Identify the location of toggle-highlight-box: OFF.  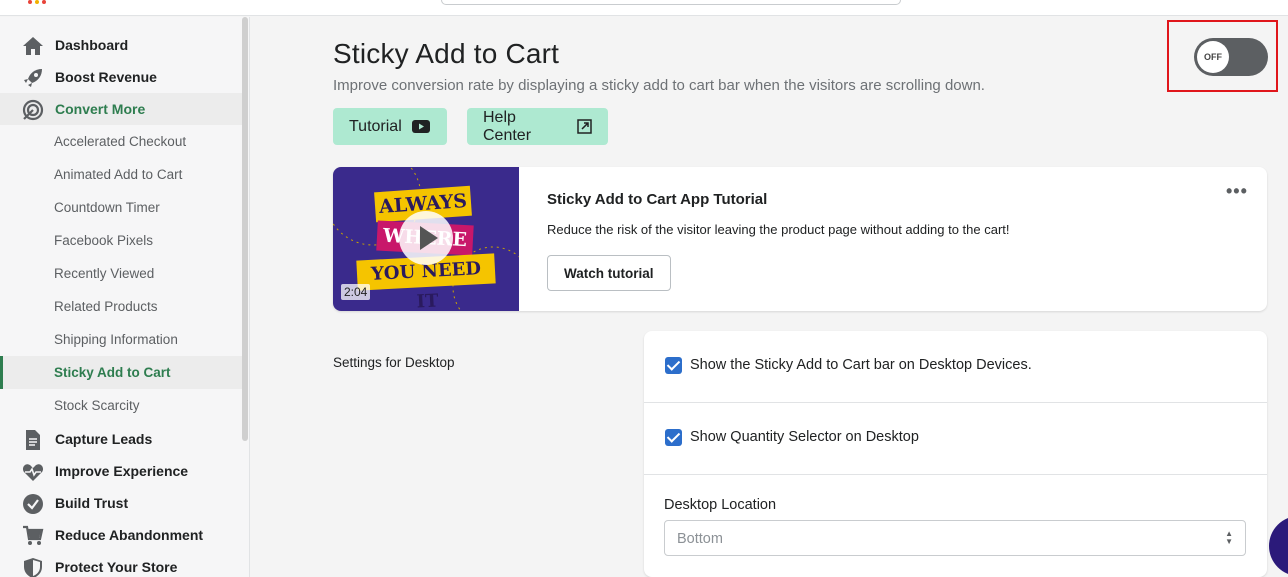
(1222, 56).